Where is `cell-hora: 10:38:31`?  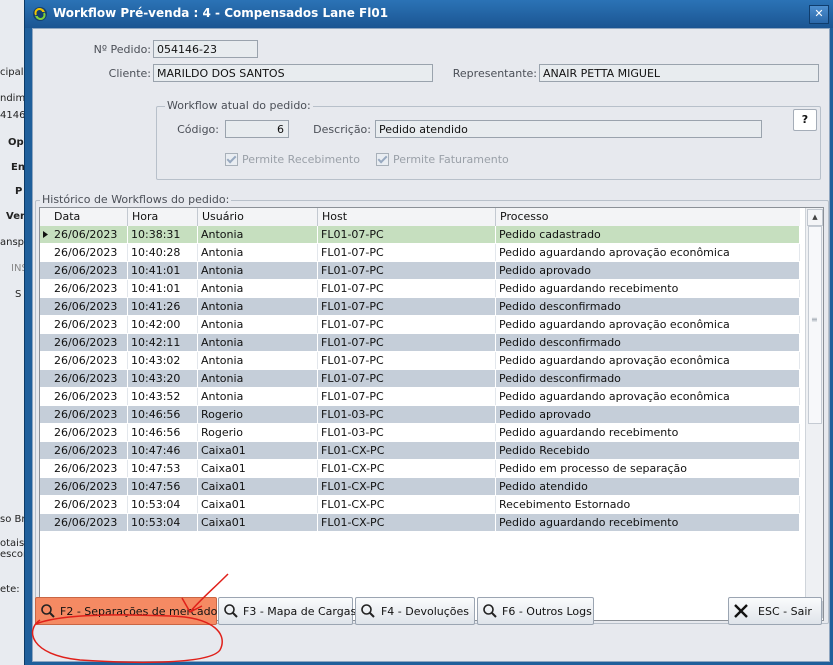 cell-hora: 10:38:31 is located at coordinates (163, 234).